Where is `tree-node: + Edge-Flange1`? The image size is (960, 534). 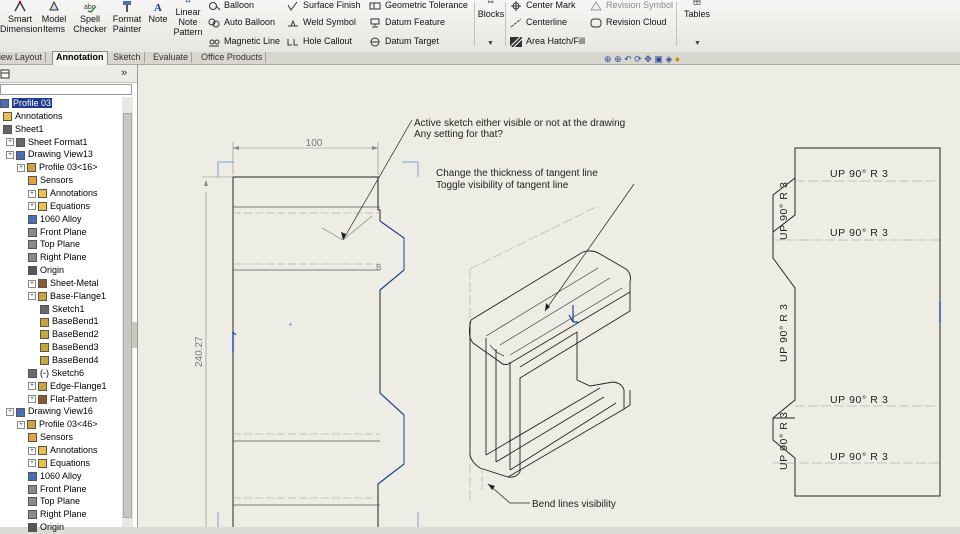
tree-node: + Edge-Flange1 is located at coordinates (67, 386).